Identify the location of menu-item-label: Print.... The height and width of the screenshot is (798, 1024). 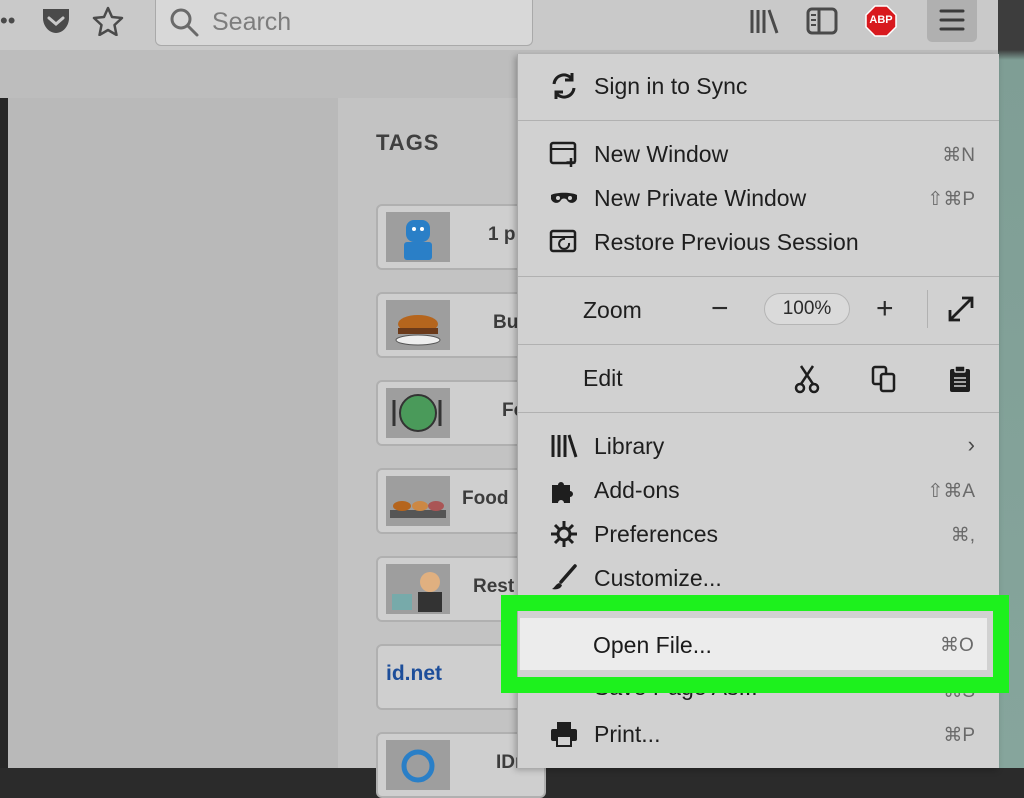
(627, 734).